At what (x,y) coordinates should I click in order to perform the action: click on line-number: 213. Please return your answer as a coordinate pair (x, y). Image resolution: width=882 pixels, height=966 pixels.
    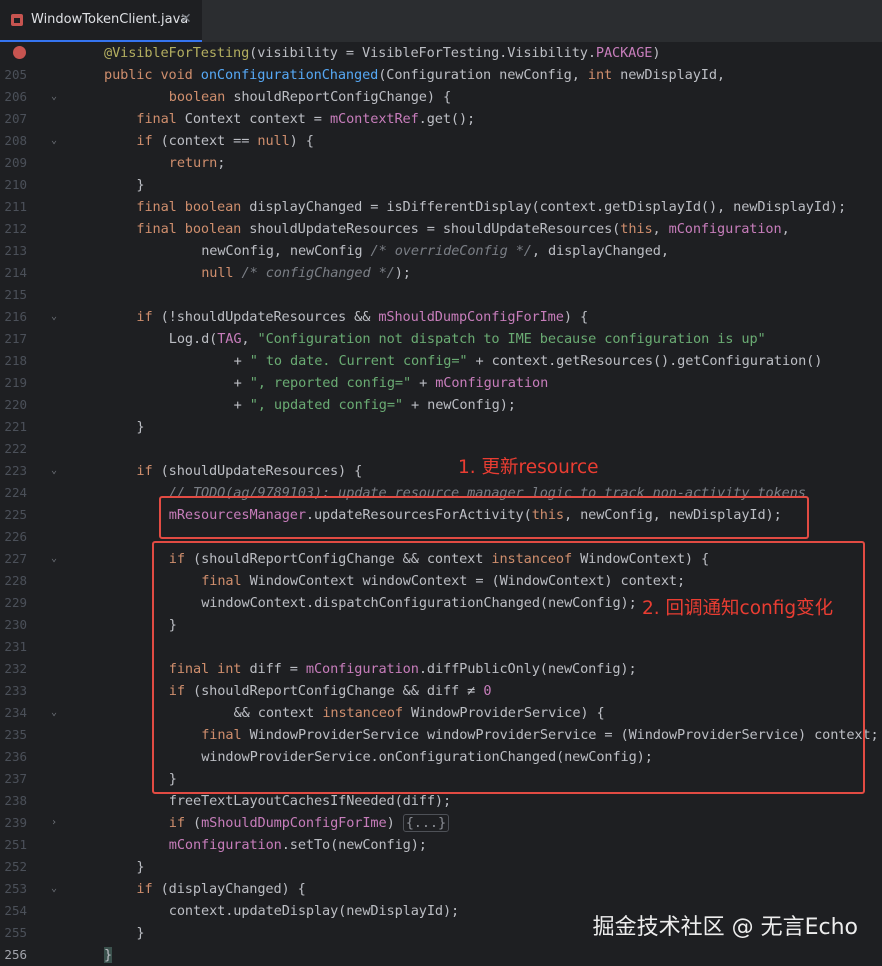
    Looking at the image, I should click on (15, 250).